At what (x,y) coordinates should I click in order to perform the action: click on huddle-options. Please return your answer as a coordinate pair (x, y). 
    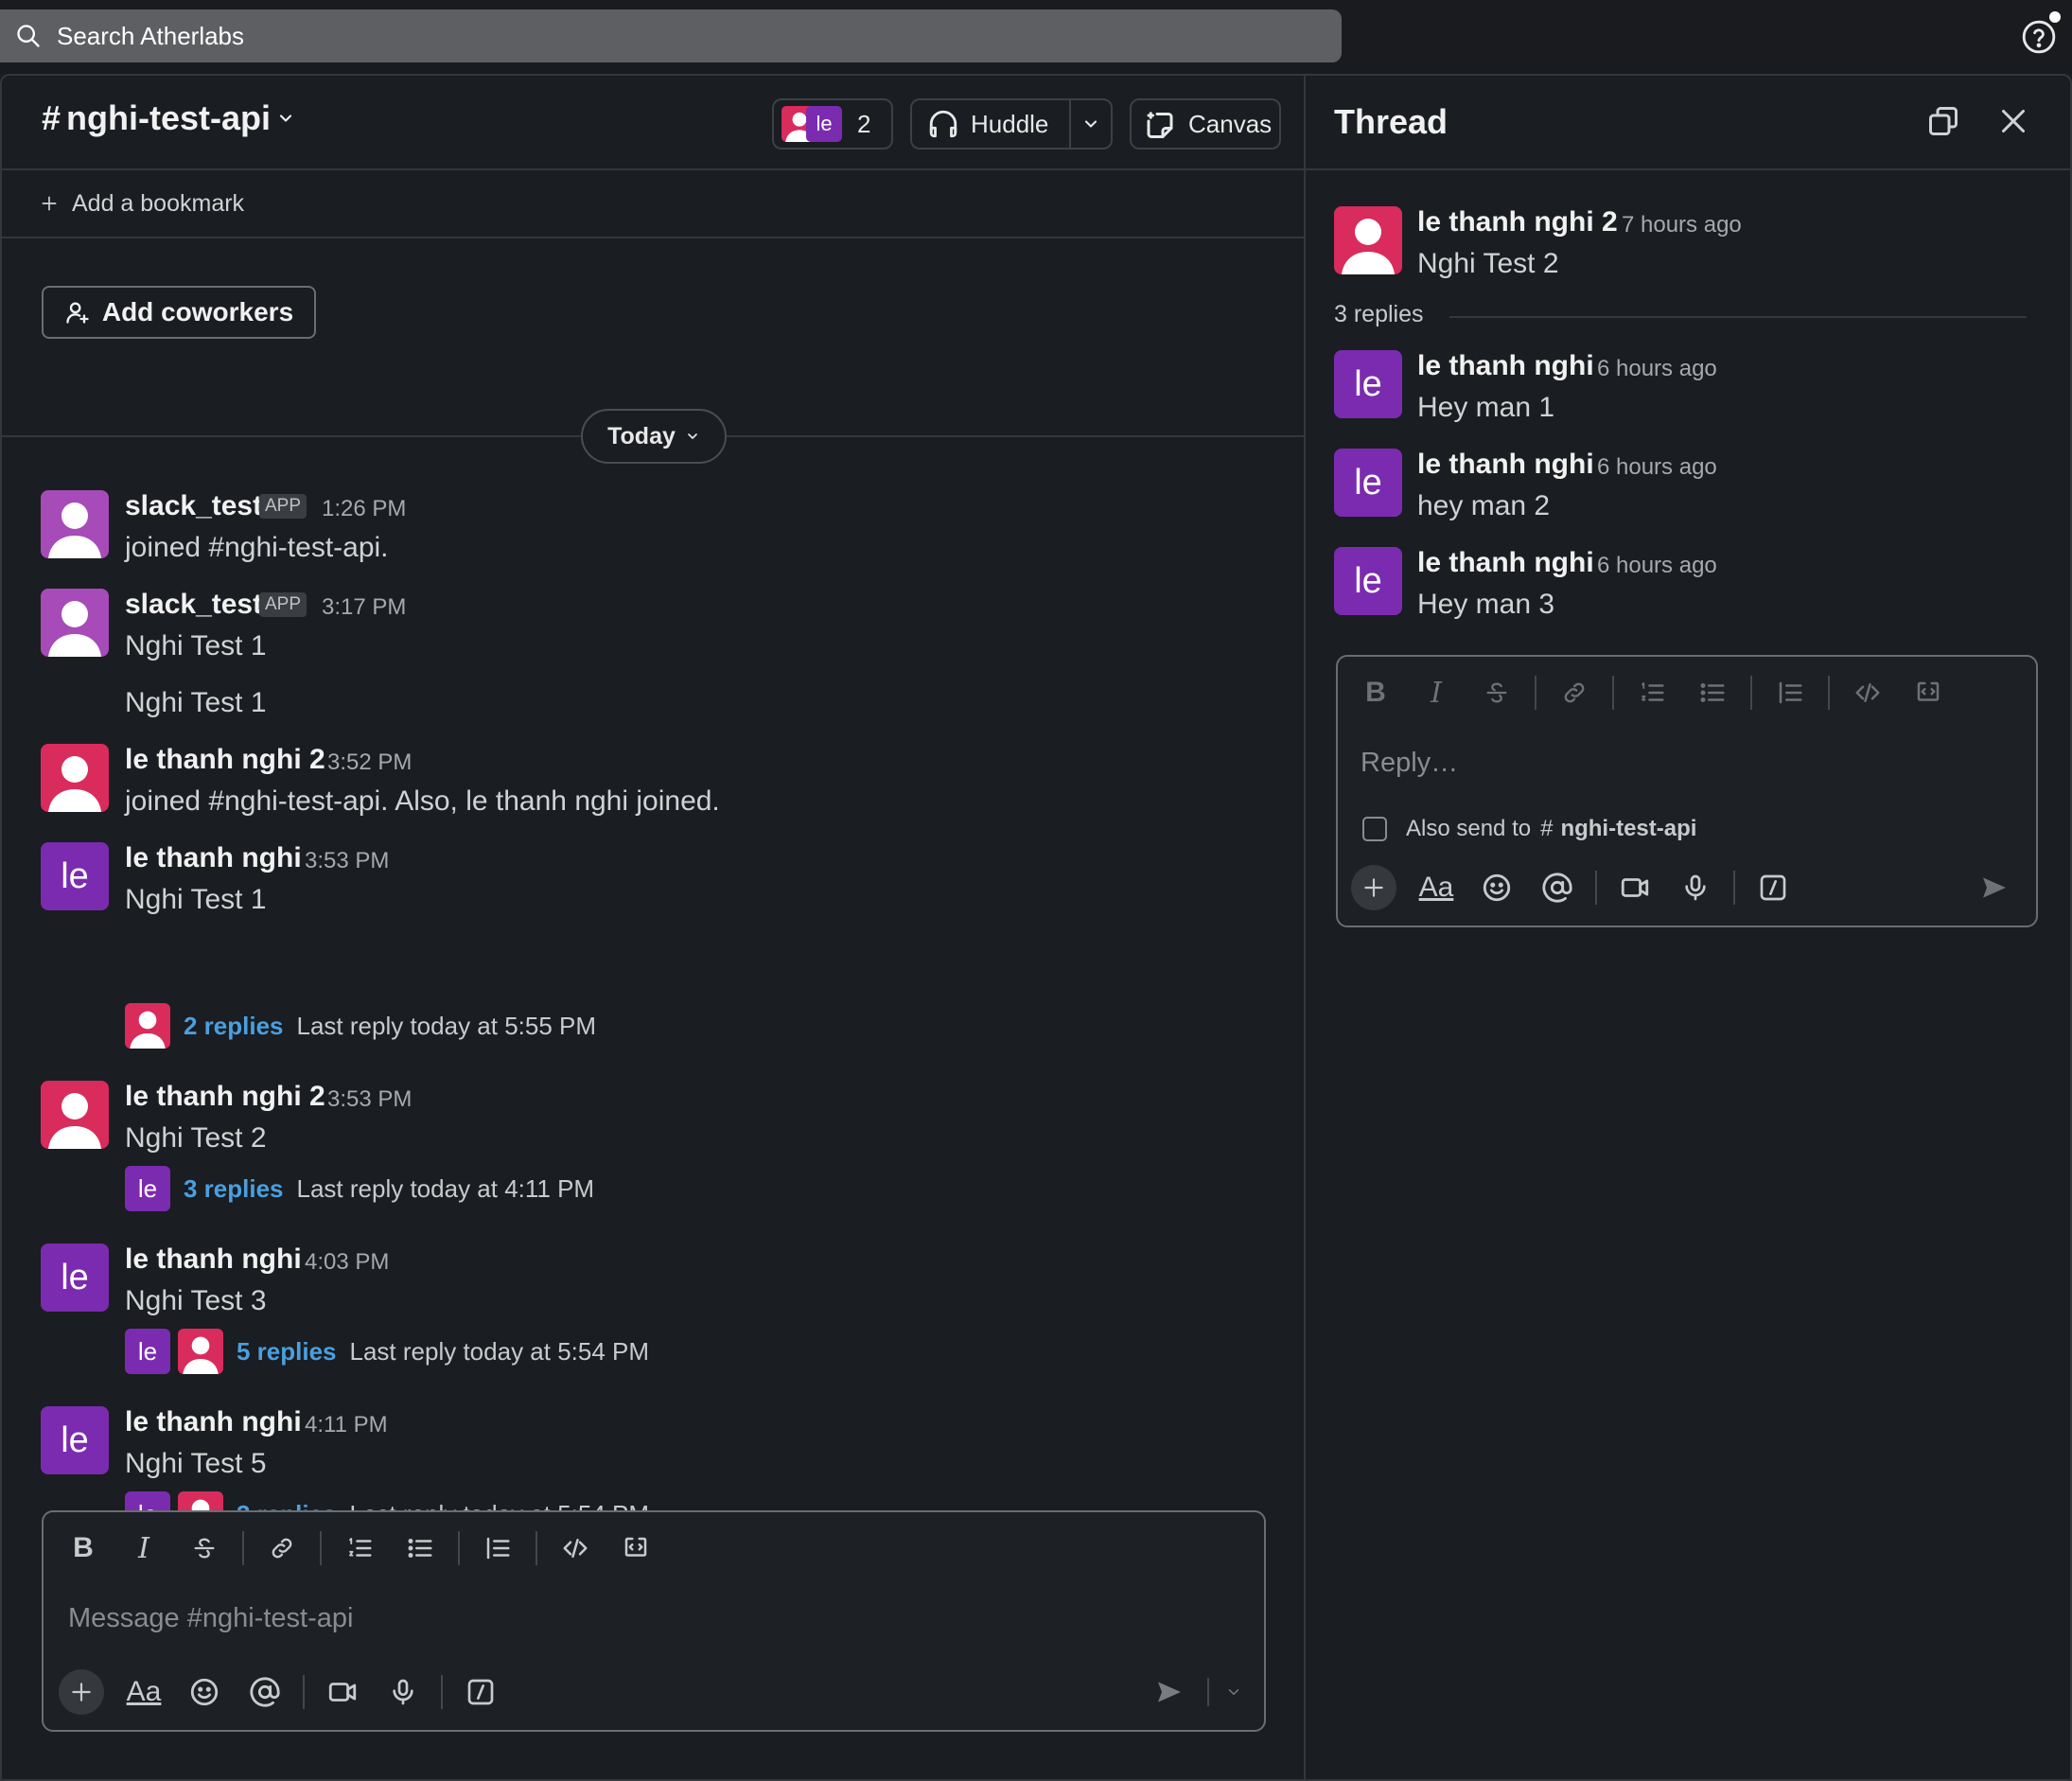
    Looking at the image, I should click on (1091, 124).